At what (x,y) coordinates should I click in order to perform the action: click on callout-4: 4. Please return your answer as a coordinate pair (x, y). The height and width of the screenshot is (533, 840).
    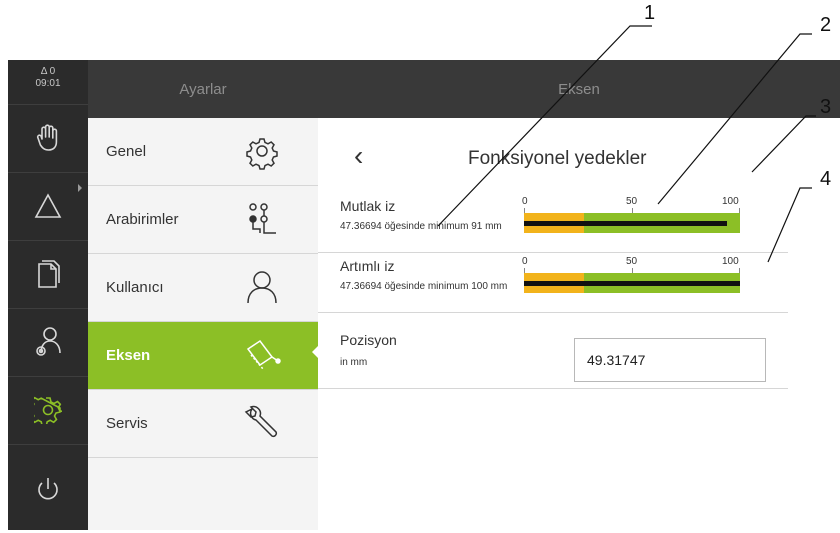
    Looking at the image, I should click on (826, 179).